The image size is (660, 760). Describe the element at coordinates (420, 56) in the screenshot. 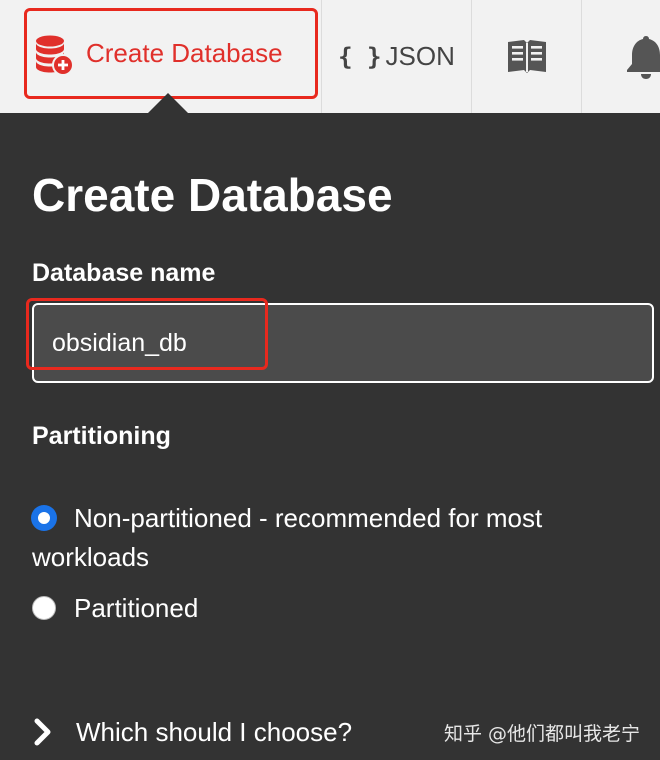

I see `json-label: JSON` at that location.